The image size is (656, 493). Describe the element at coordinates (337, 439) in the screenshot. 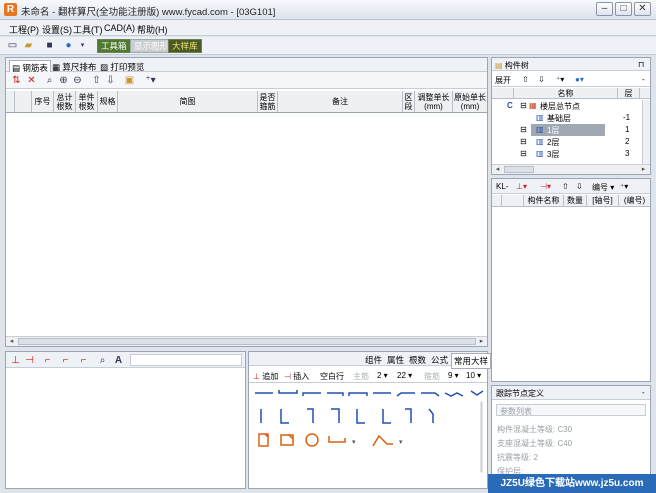

I see `shape-tie-icon` at that location.